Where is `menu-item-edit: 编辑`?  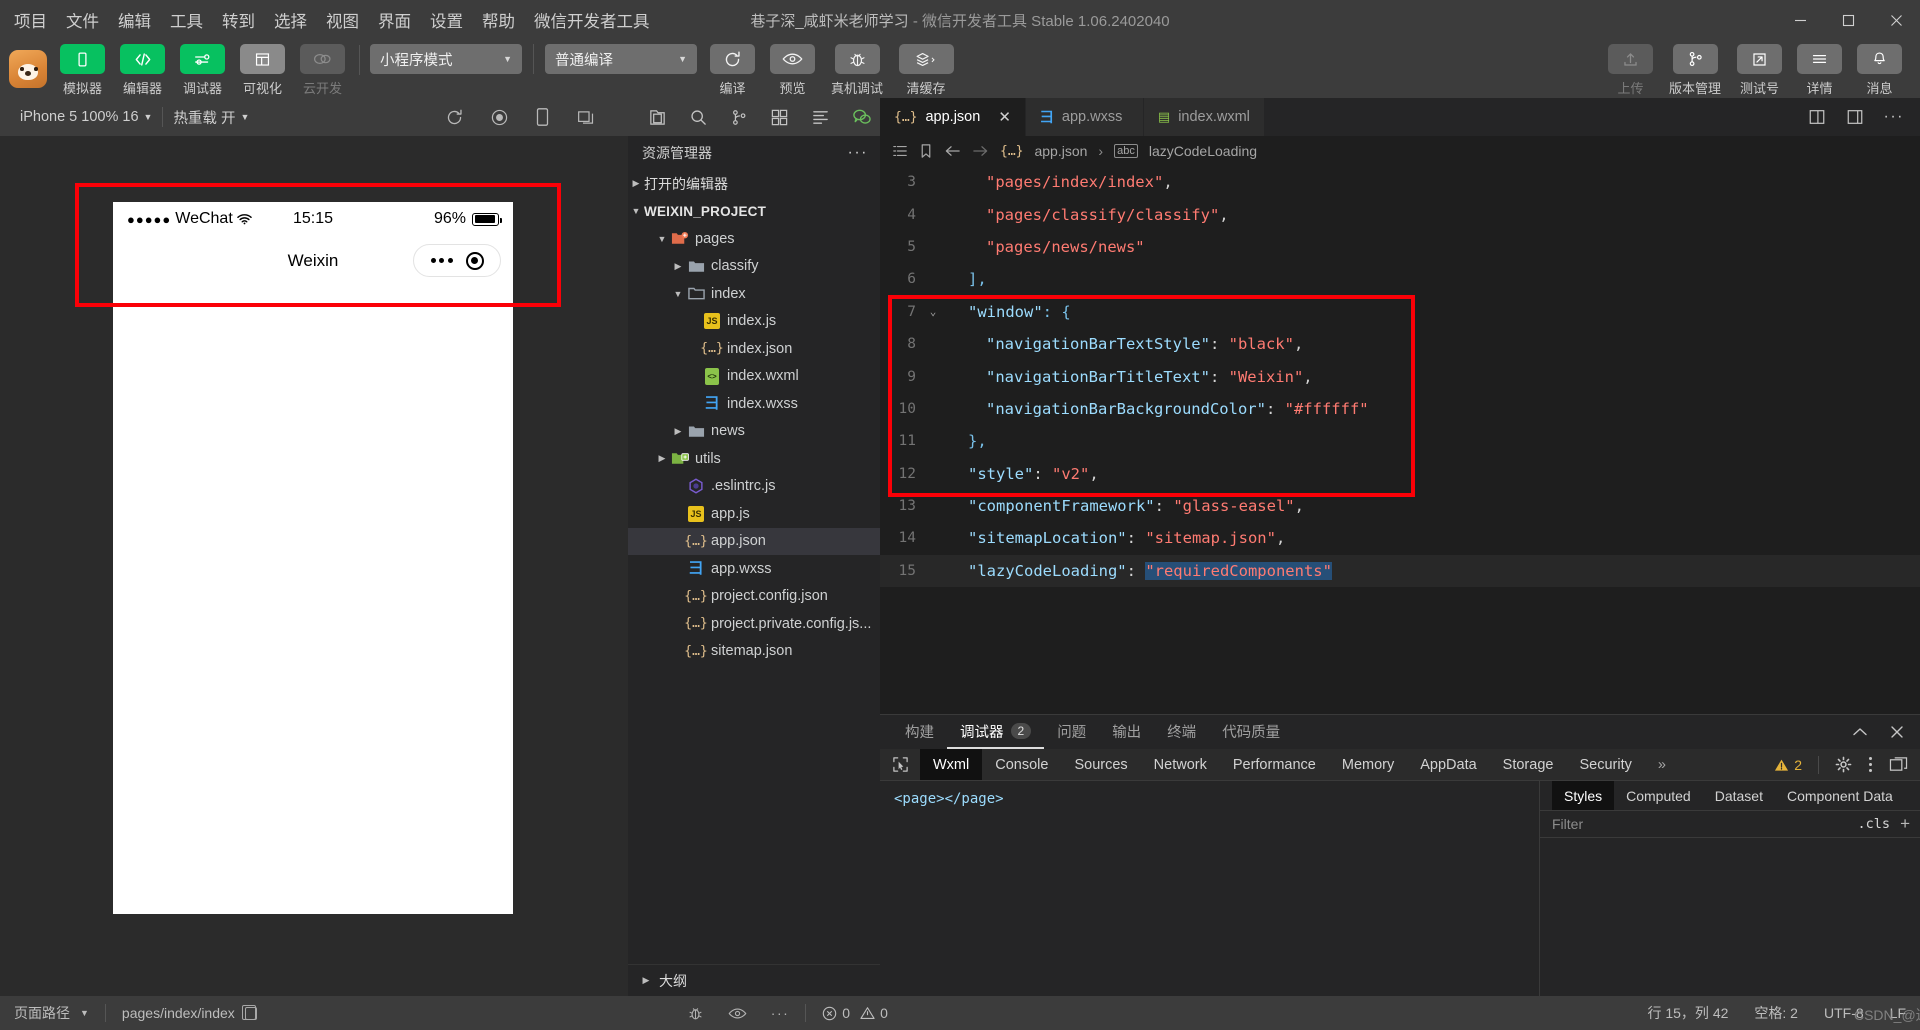
menu-item-edit: 编辑 is located at coordinates (134, 20).